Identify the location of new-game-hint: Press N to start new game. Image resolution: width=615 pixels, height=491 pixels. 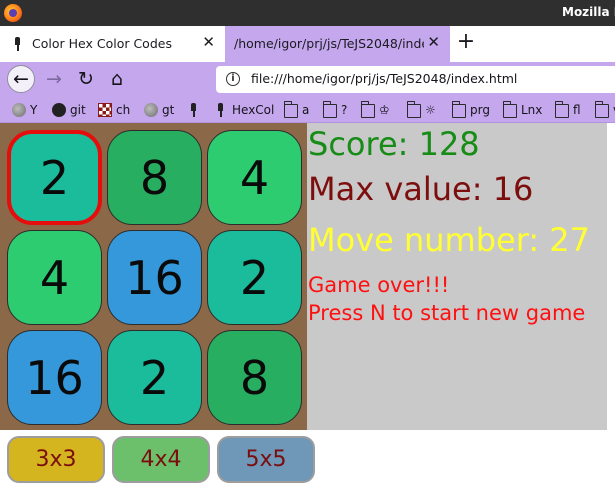
(447, 313).